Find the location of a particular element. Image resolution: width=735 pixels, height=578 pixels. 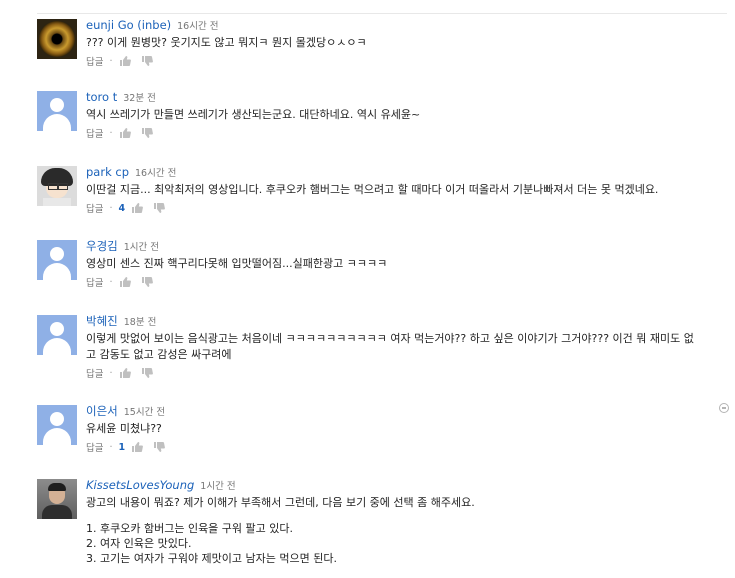

comment-time: 32분 전 is located at coordinates (139, 98).